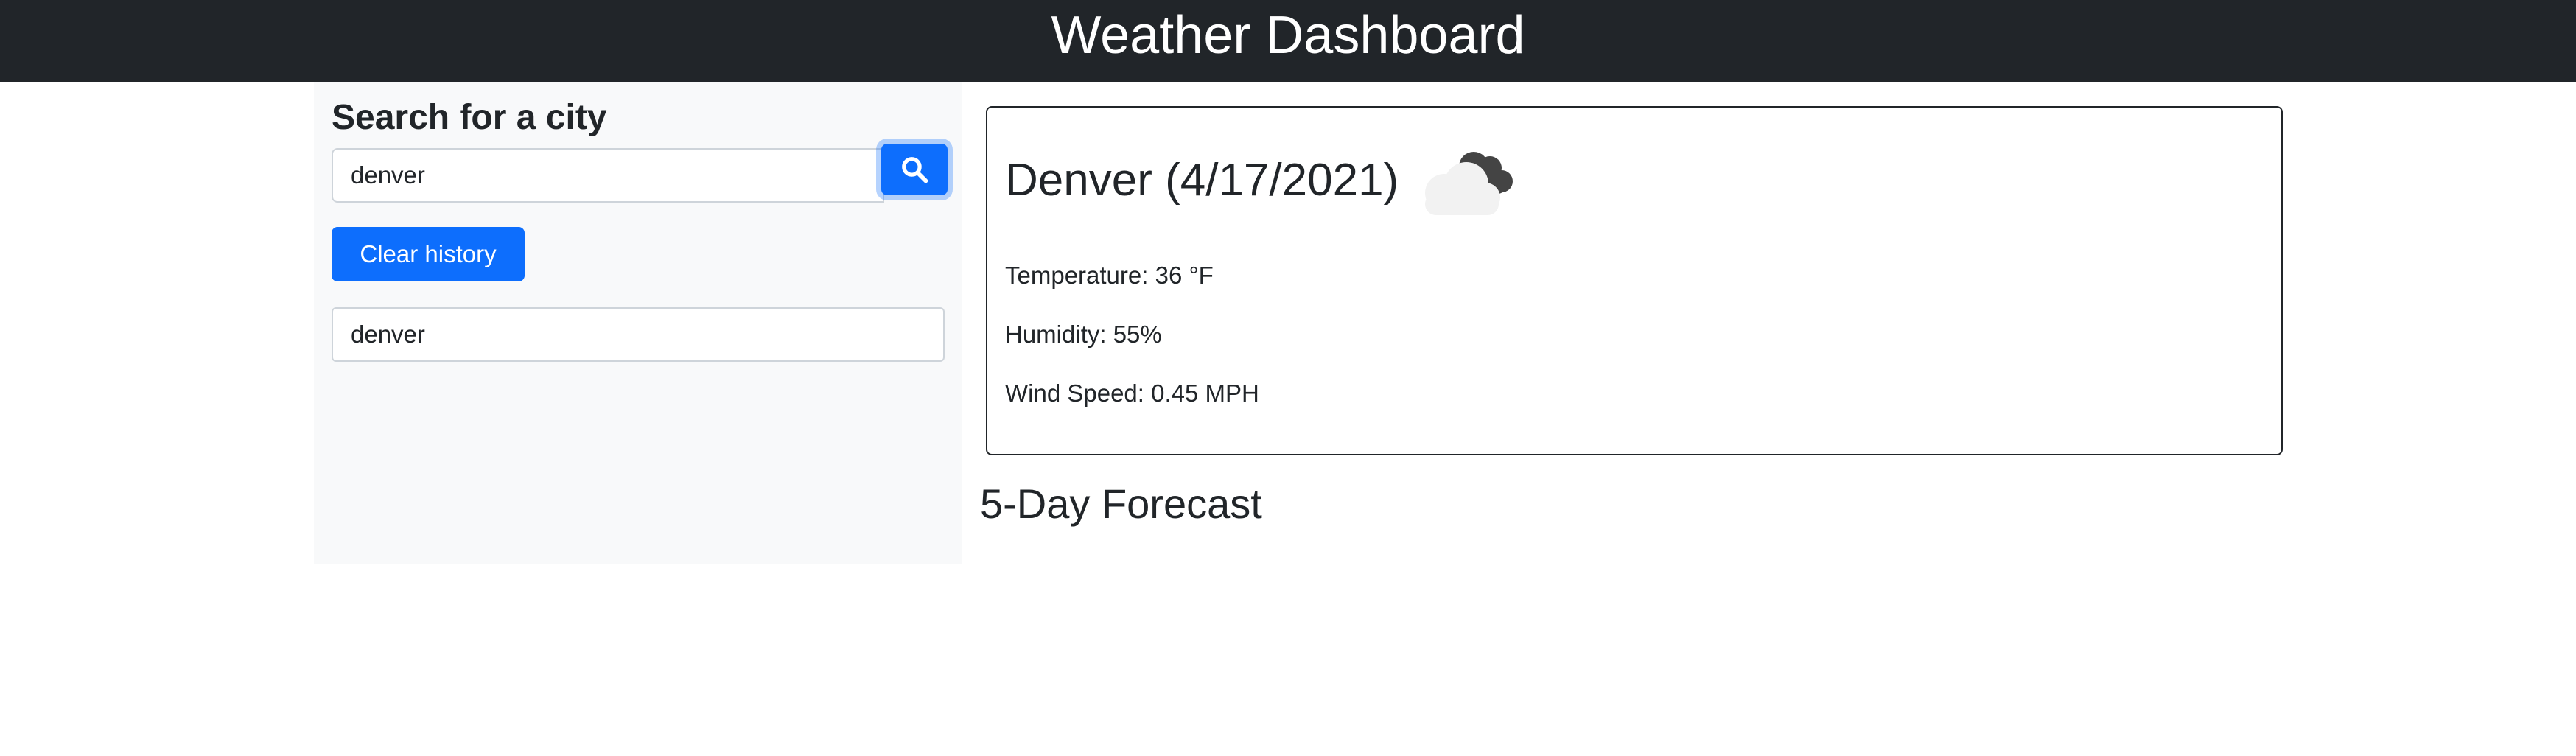 The width and height of the screenshot is (2576, 756). What do you see at coordinates (1121, 503) in the screenshot?
I see `forecast-heading: 5-Day Forecast` at bounding box center [1121, 503].